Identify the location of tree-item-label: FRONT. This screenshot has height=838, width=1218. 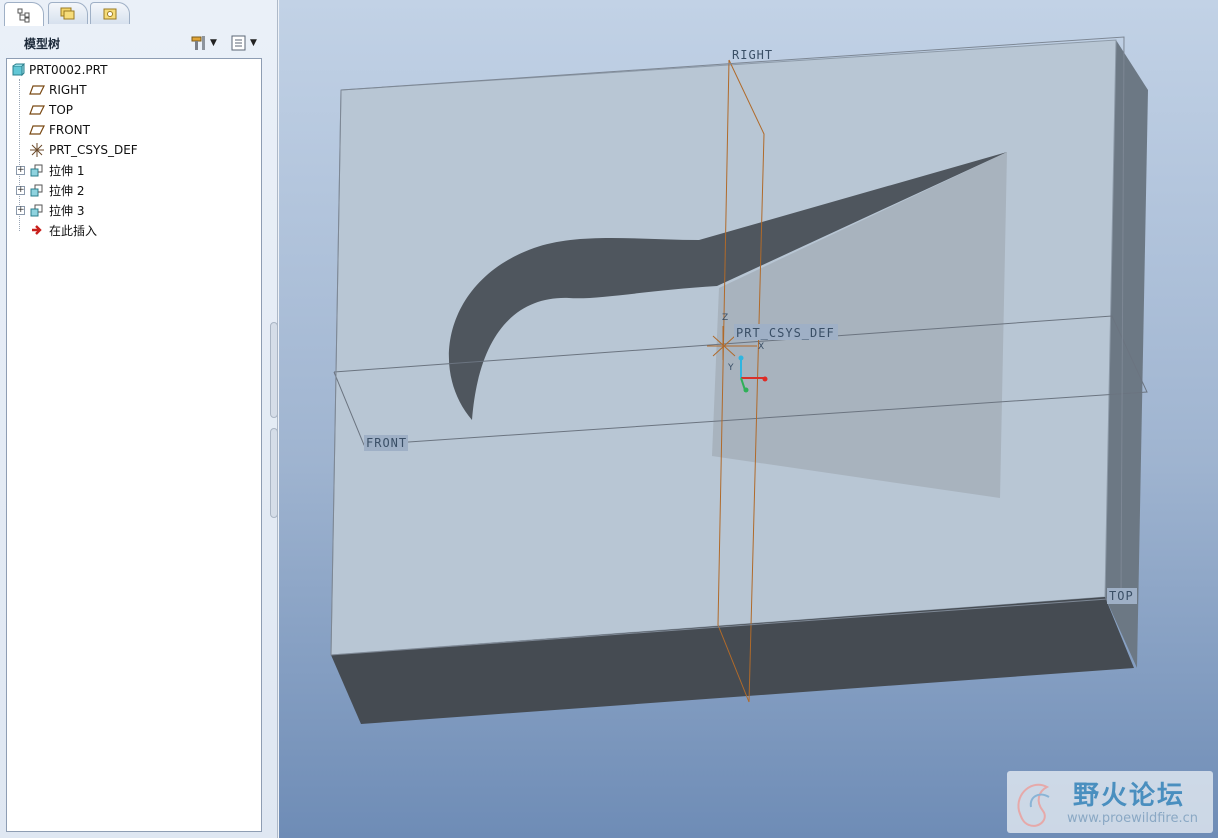
(69, 130).